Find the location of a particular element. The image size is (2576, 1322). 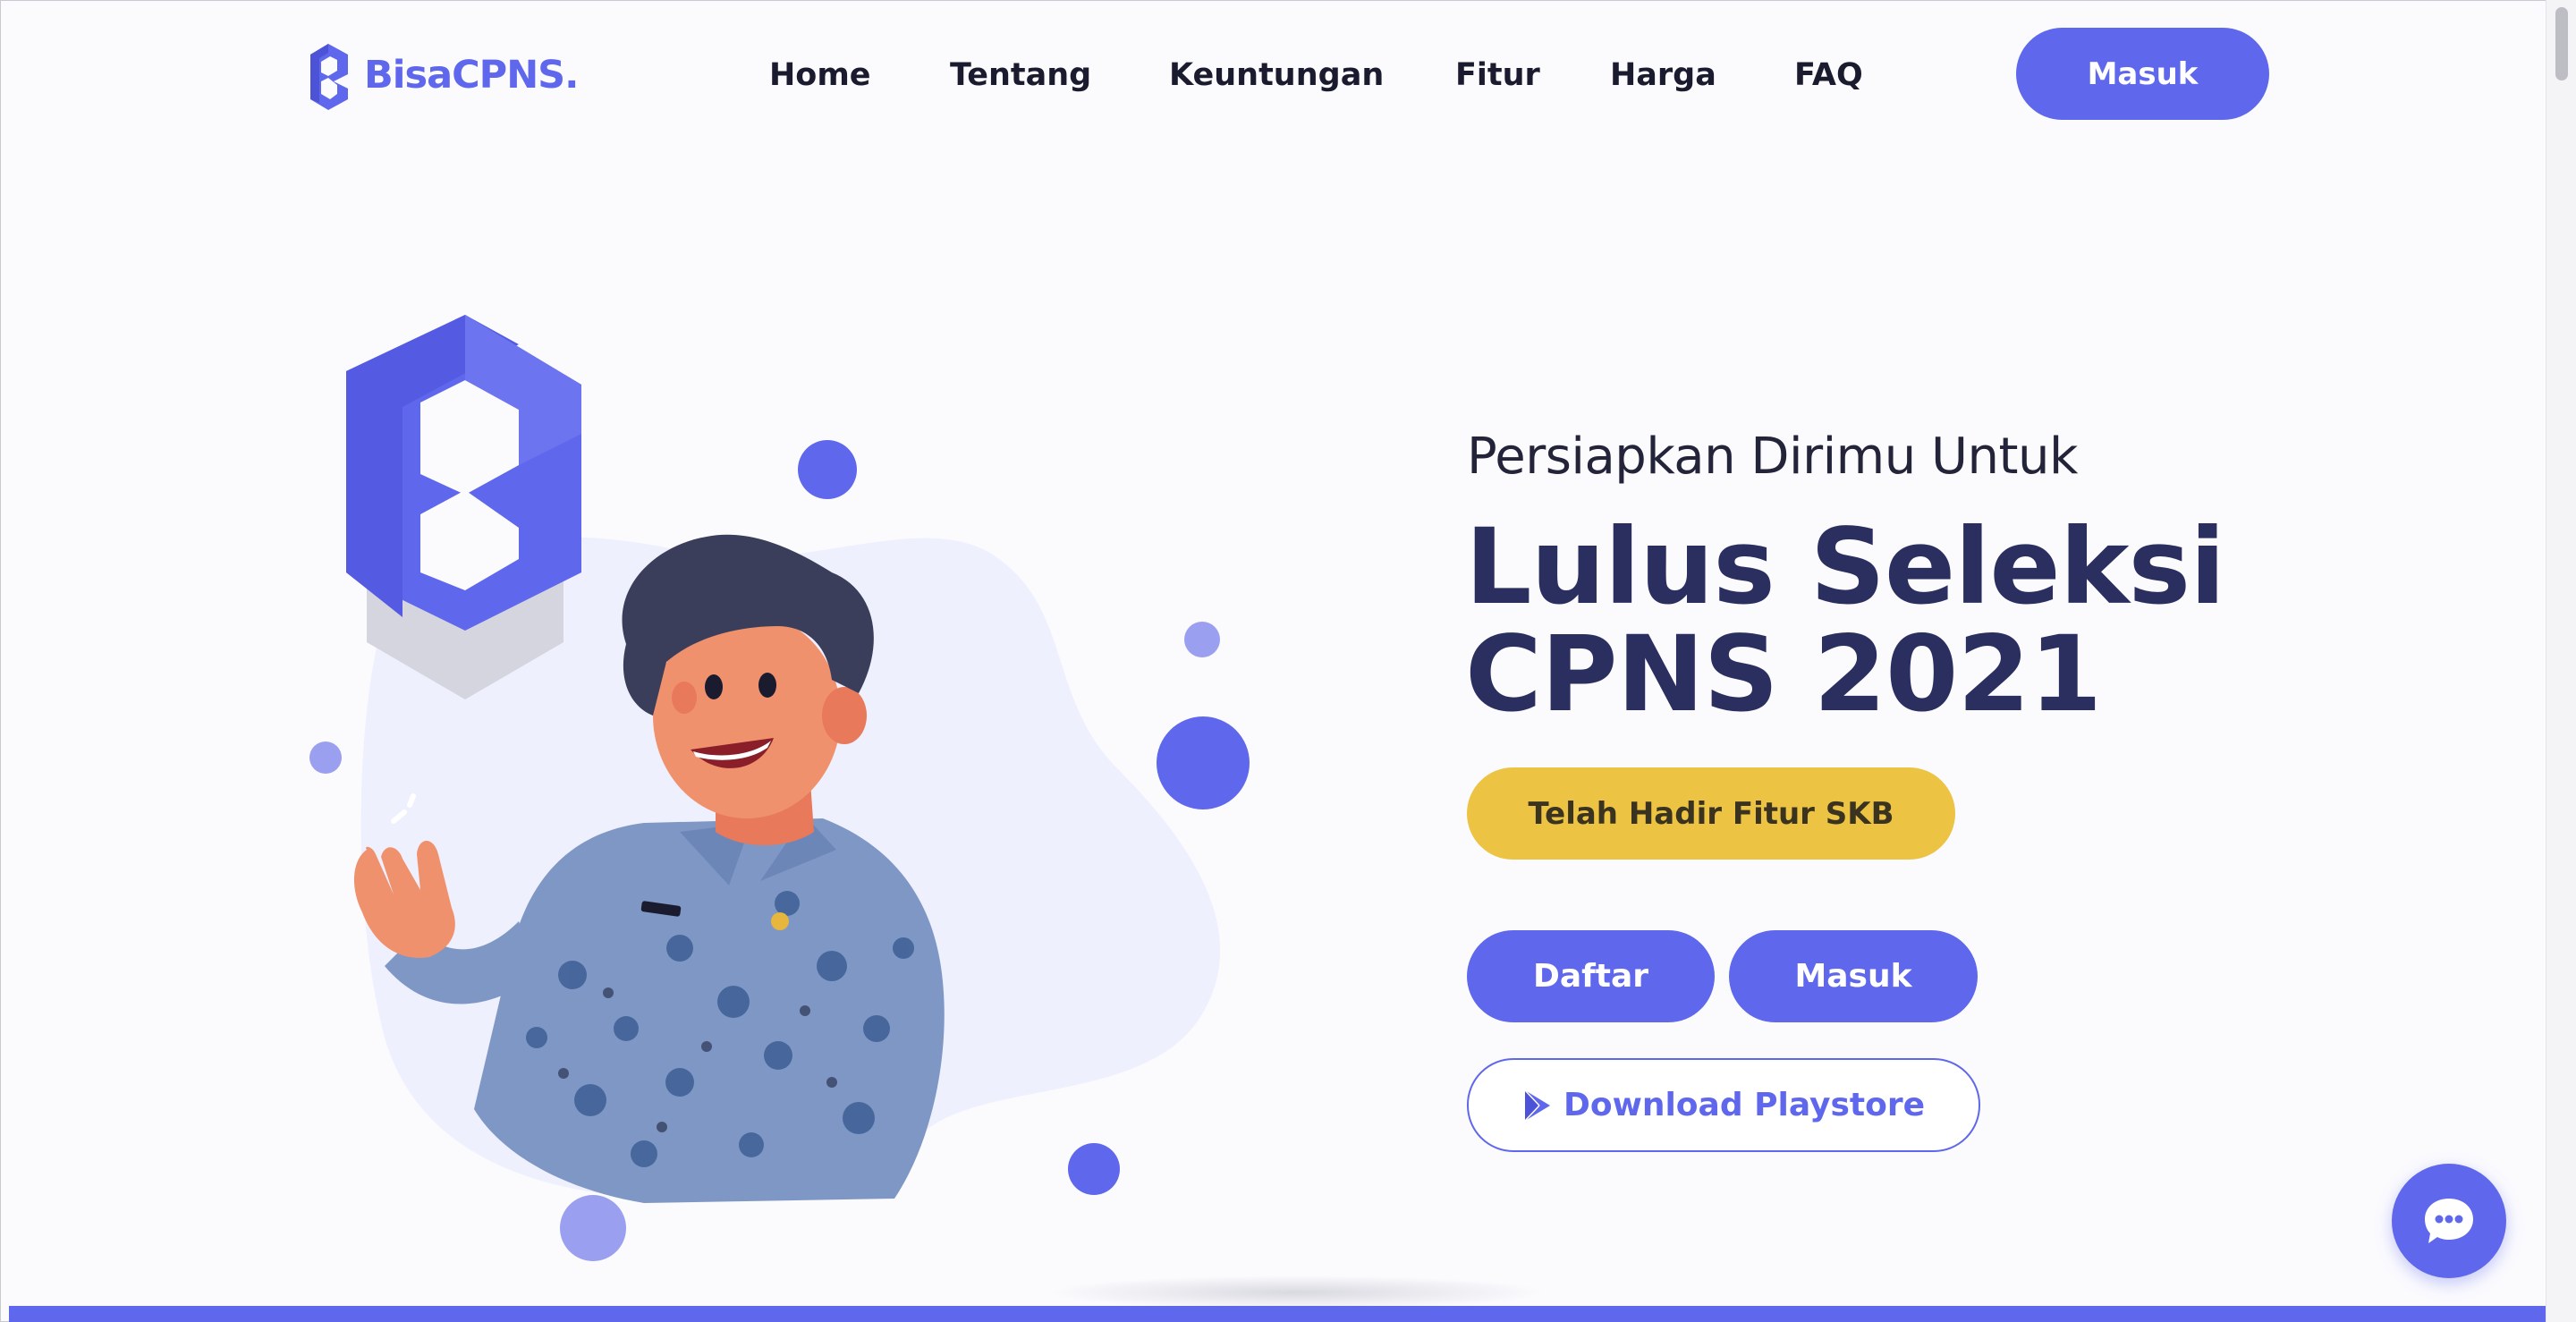

nav-fitur: Fitur is located at coordinates (1497, 75).